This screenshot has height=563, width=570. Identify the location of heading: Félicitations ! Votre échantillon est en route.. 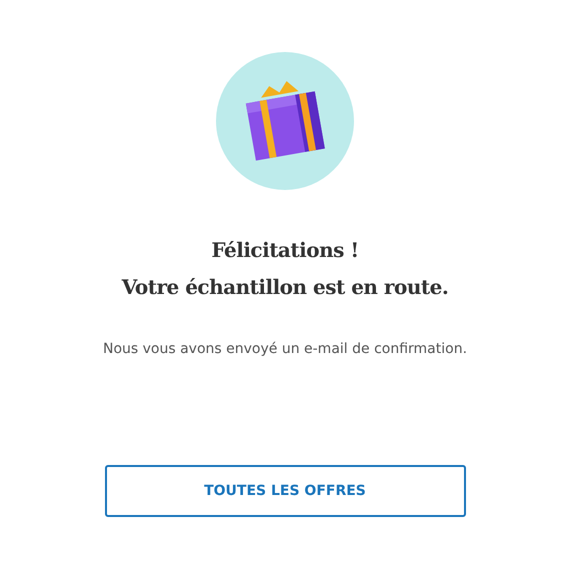
(285, 269).